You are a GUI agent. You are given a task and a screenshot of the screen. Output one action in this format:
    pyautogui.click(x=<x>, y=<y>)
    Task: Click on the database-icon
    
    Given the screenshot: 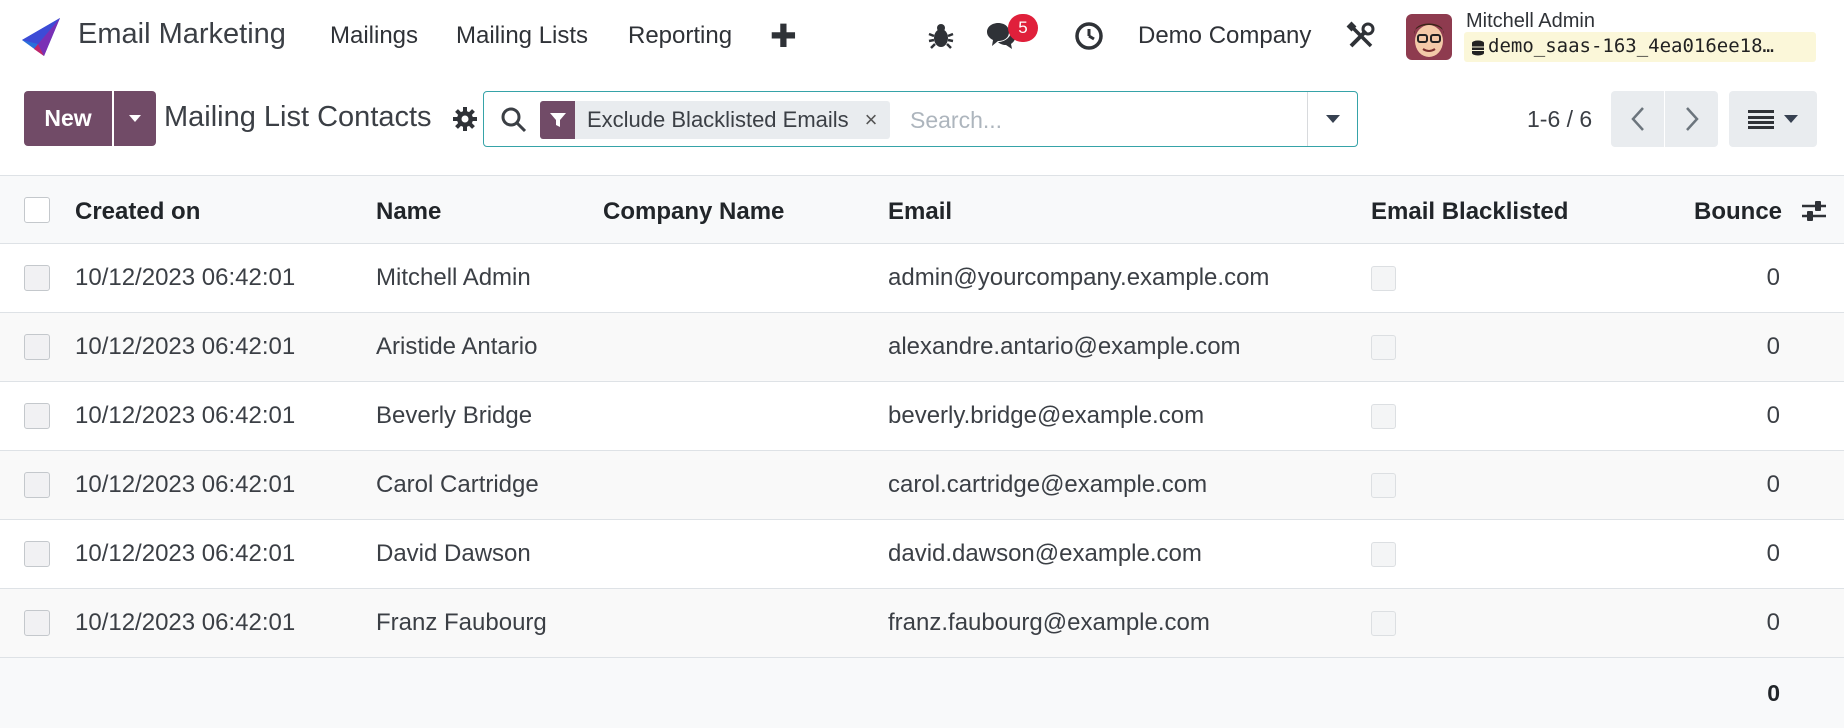 What is the action you would take?
    pyautogui.click(x=1478, y=48)
    